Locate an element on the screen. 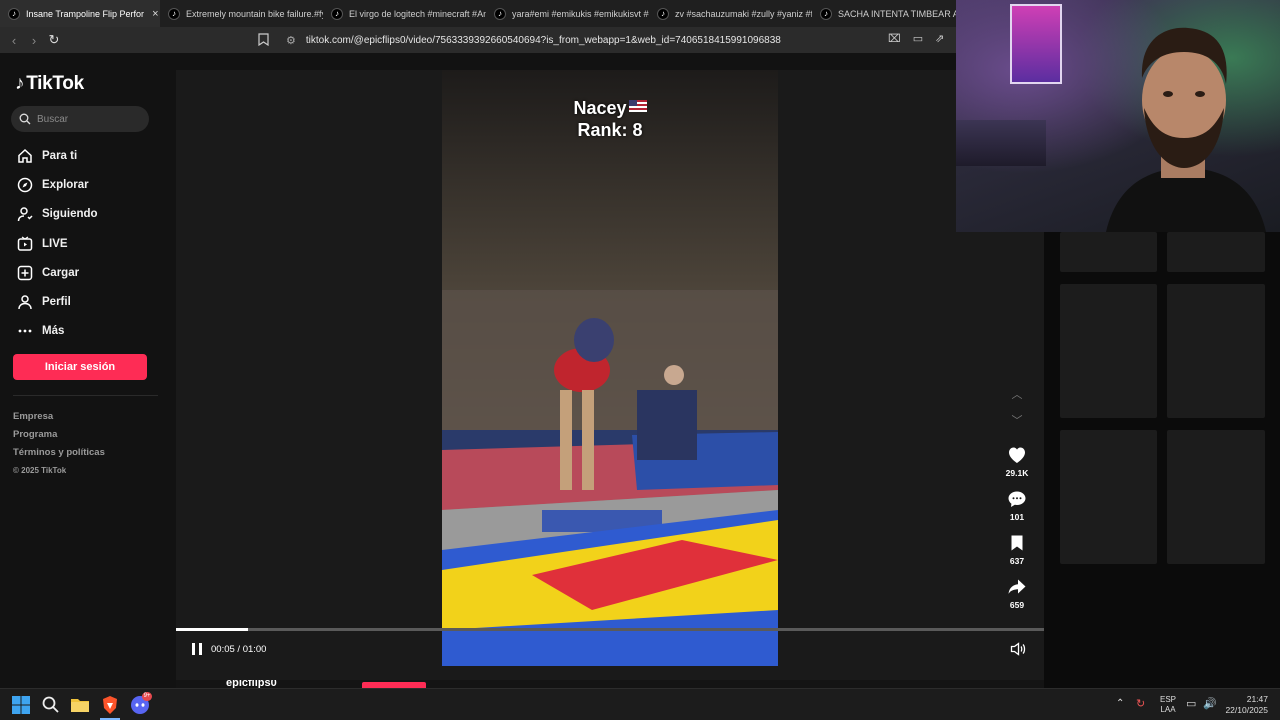  tab: ♪ zv #sachauzumaki #zully #yaniz #fyp is located at coordinates (730, 13).